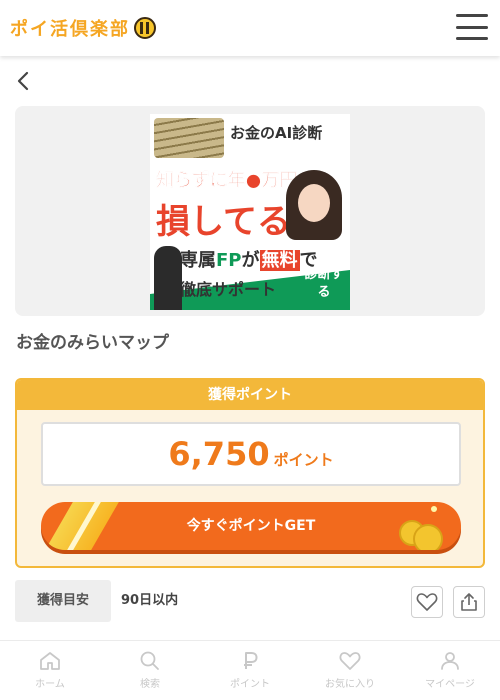 The width and height of the screenshot is (500, 700). I want to click on banner-diagnose-badge: 診断する, so click(324, 283).